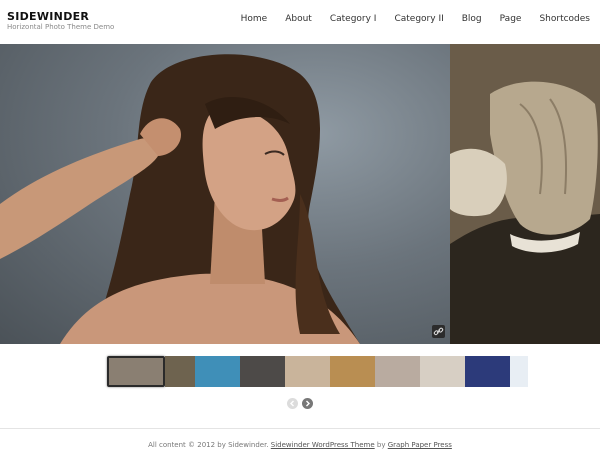  What do you see at coordinates (353, 19) in the screenshot?
I see `nav-item-category-i: Category I` at bounding box center [353, 19].